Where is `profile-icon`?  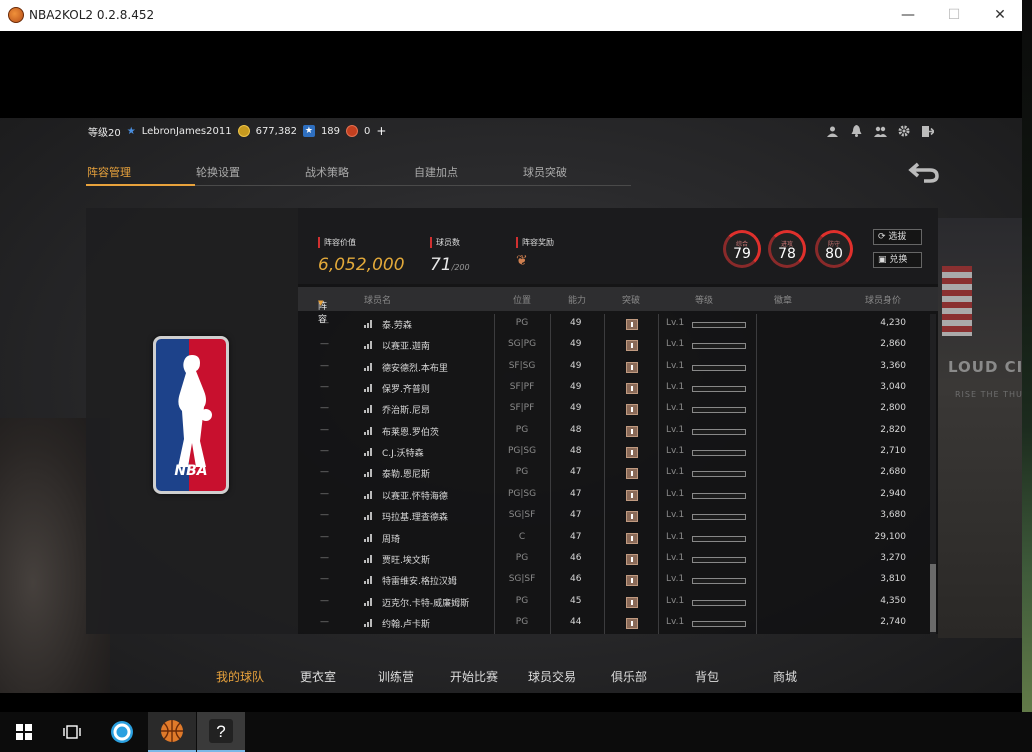
profile-icon is located at coordinates (832, 131).